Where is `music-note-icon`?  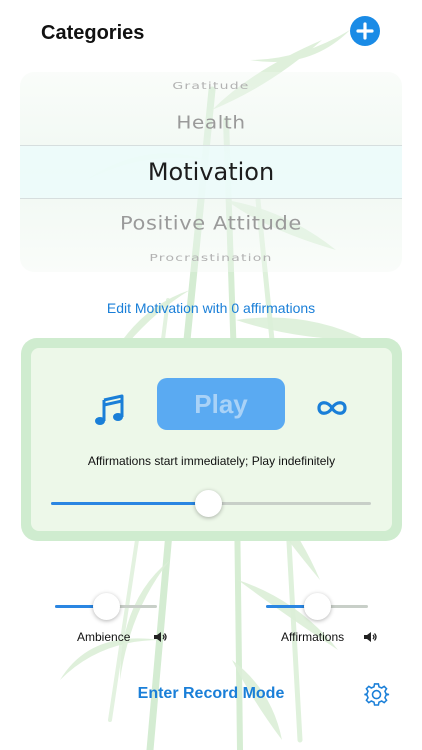
music-note-icon is located at coordinates (110, 410).